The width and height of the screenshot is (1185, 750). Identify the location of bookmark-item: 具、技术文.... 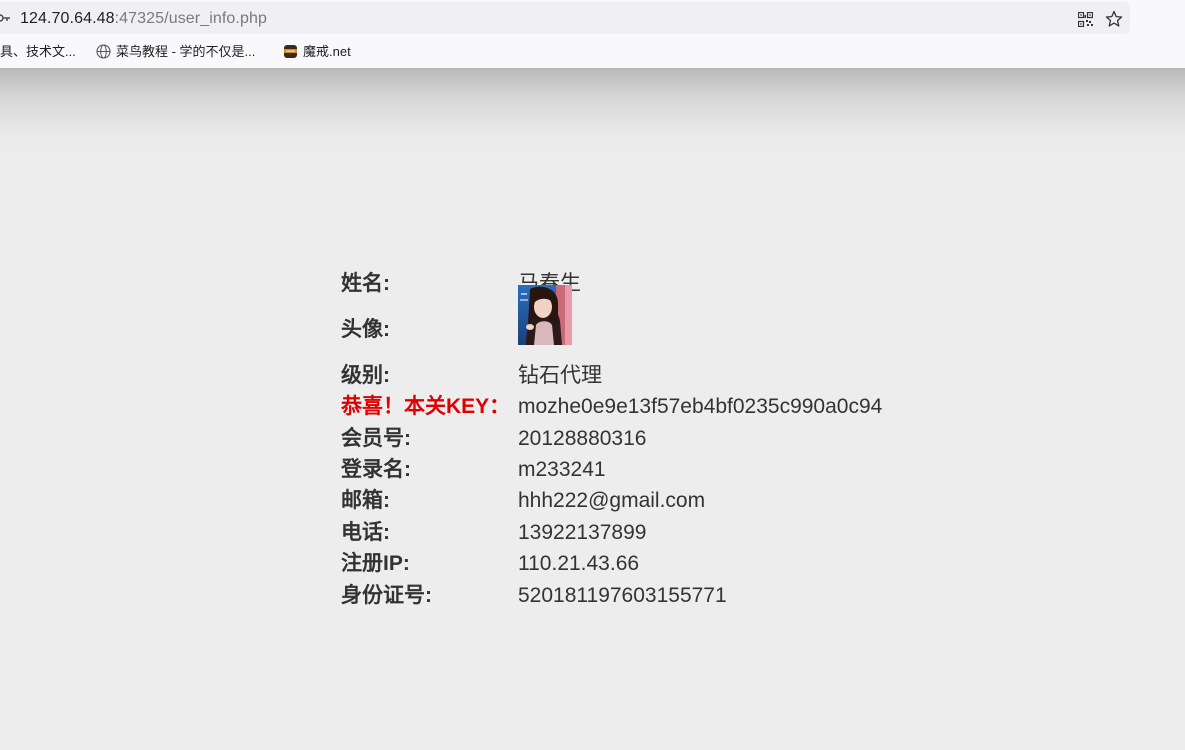
(38, 52).